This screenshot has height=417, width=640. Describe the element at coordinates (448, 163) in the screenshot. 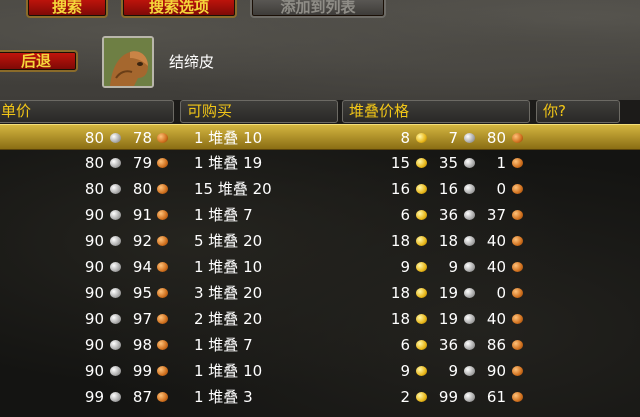

I see `stack-price-silver: 35` at that location.